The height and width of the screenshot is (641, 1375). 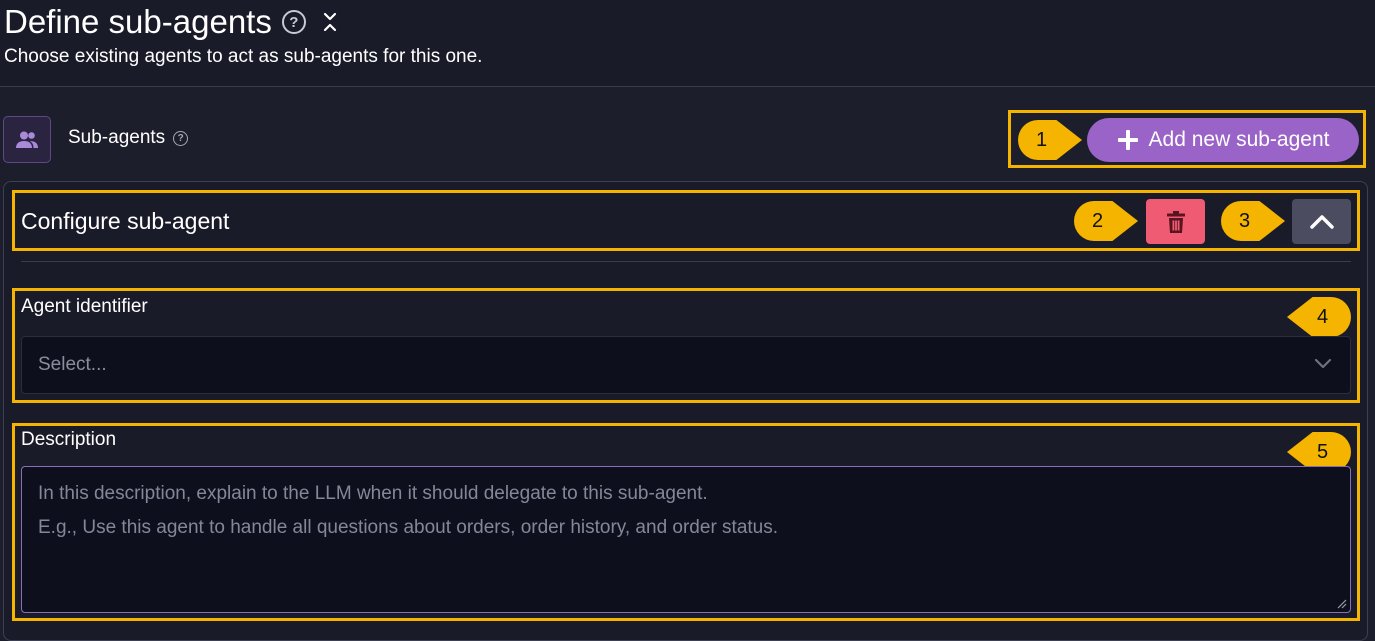 I want to click on card-title: Configure sub-agent, so click(x=125, y=221).